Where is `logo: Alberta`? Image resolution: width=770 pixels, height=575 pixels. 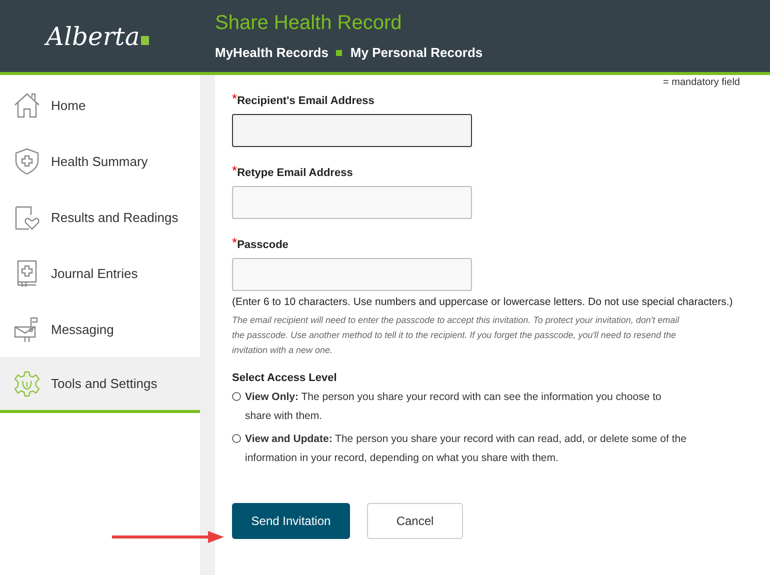
logo: Alberta is located at coordinates (107, 36).